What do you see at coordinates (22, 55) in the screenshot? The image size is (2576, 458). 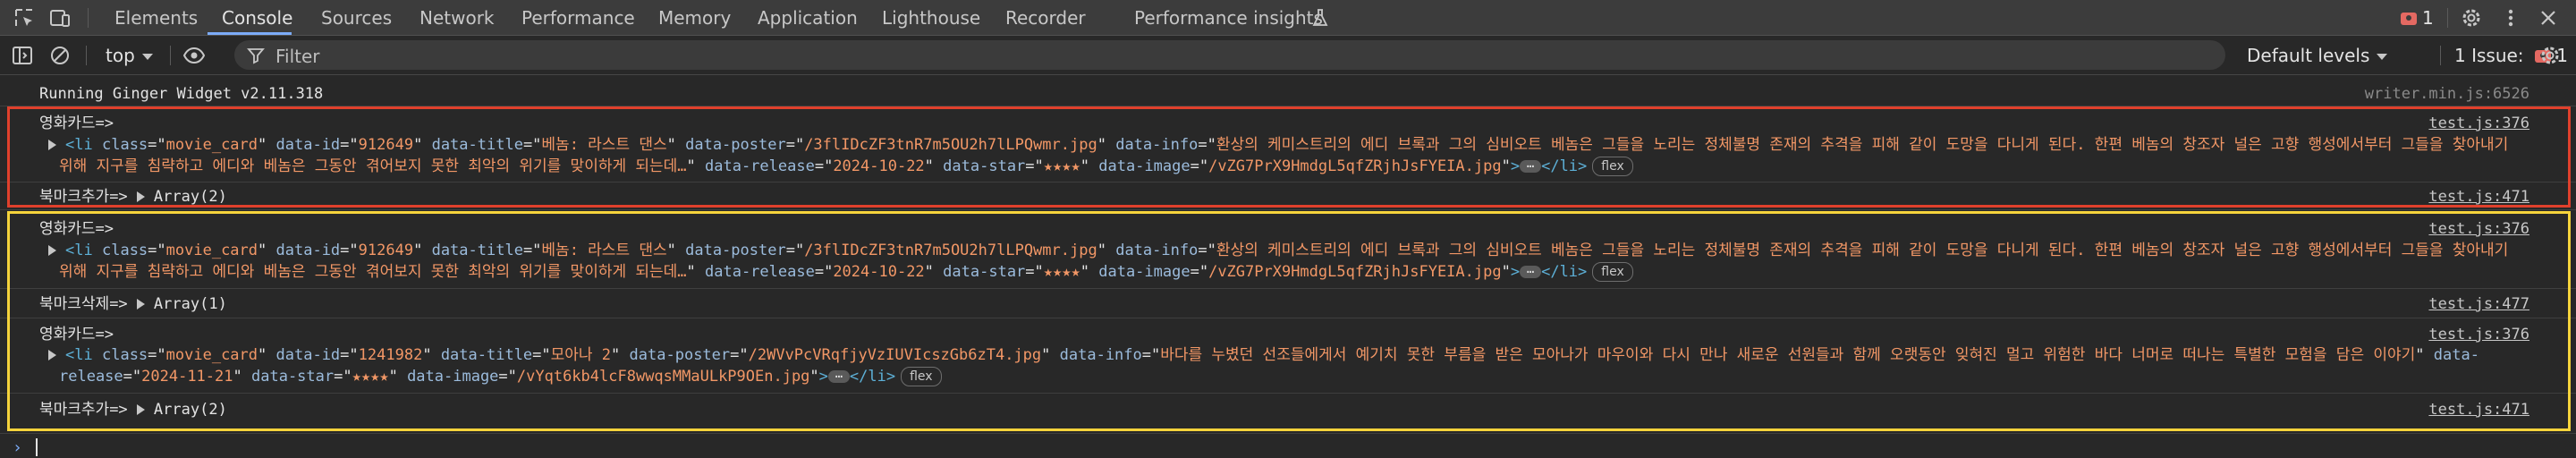 I see `sidebar-icon` at bounding box center [22, 55].